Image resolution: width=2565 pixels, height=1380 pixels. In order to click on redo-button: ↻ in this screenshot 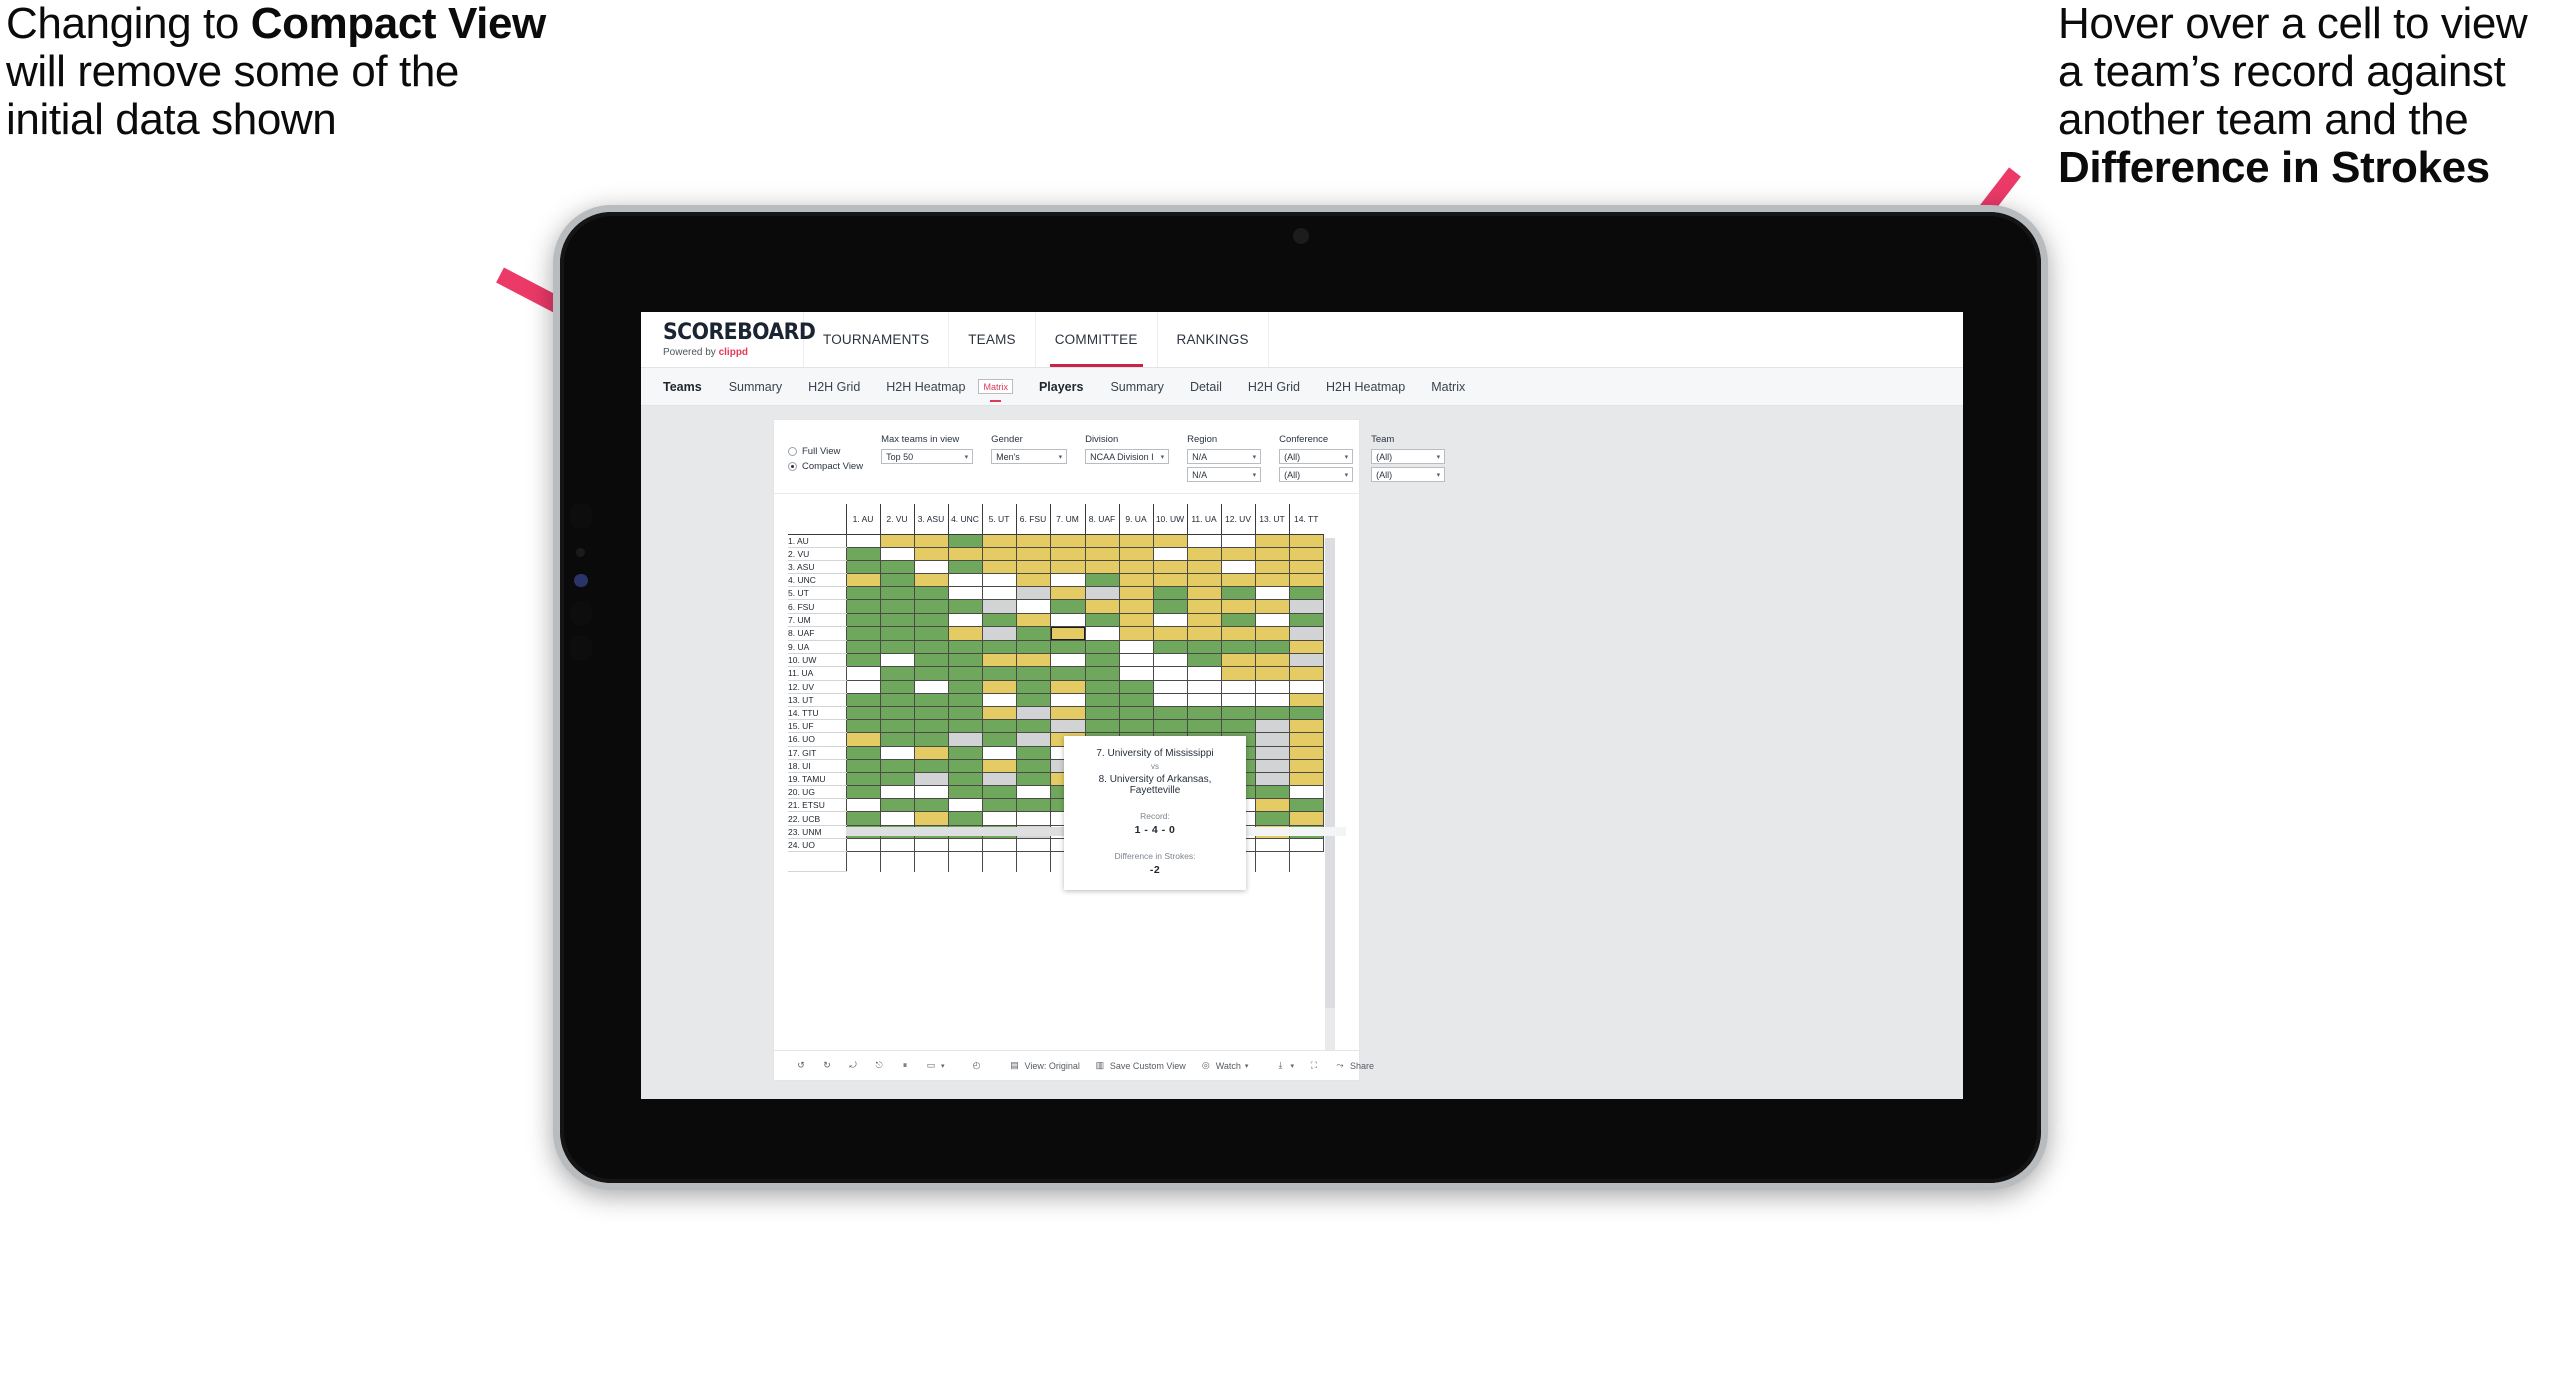, I will do `click(827, 1066)`.